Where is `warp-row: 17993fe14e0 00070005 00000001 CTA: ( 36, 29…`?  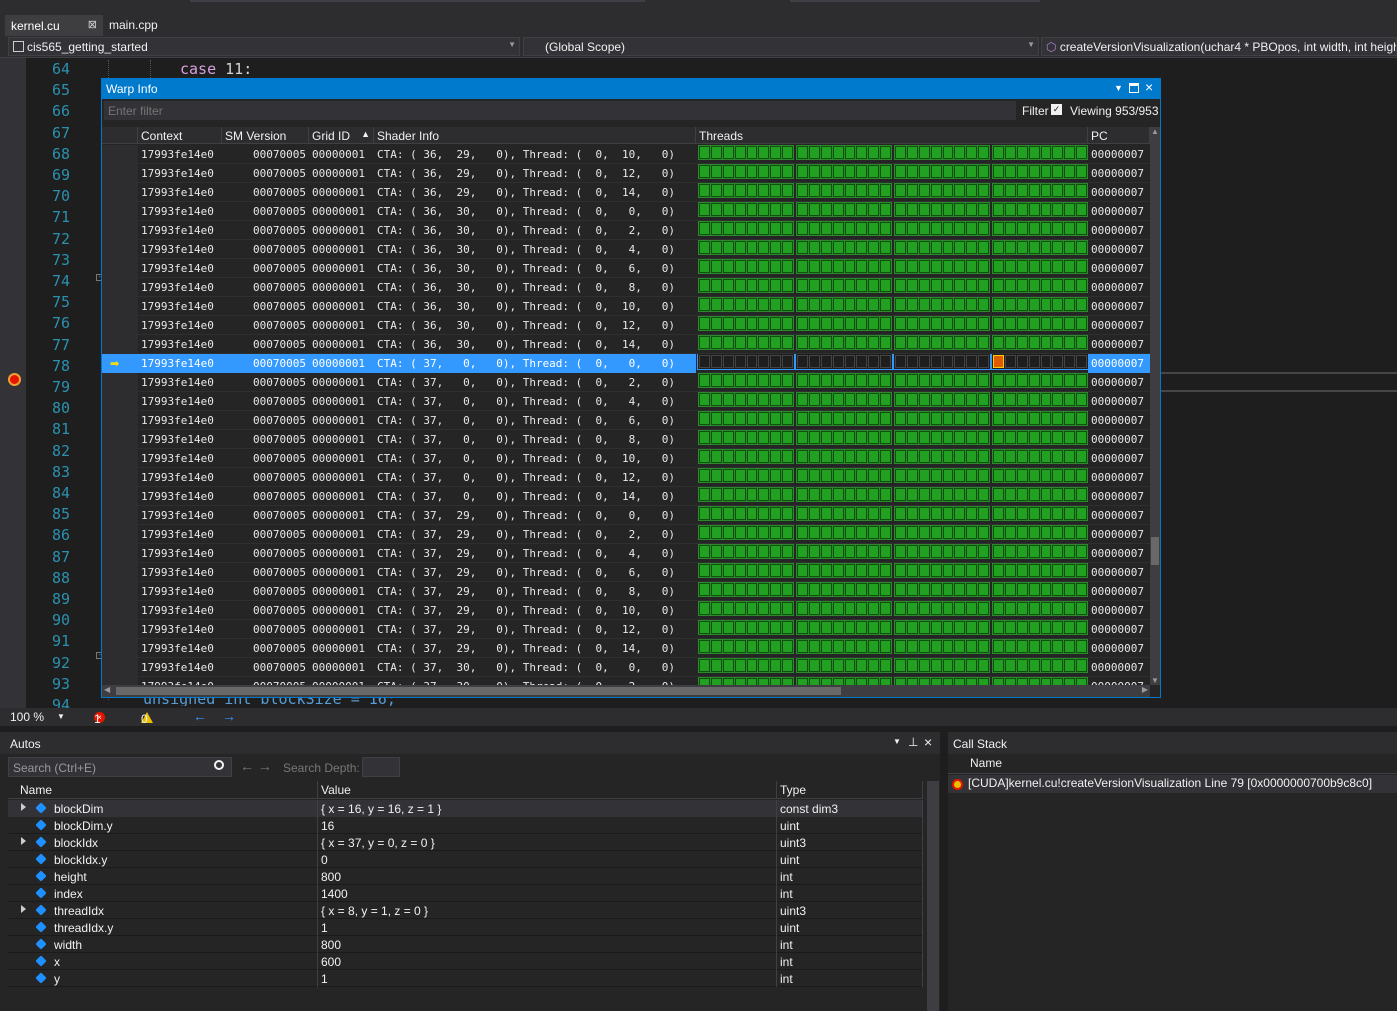 warp-row: 17993fe14e0 00070005 00000001 CTA: ( 36, 29… is located at coordinates (626, 154).